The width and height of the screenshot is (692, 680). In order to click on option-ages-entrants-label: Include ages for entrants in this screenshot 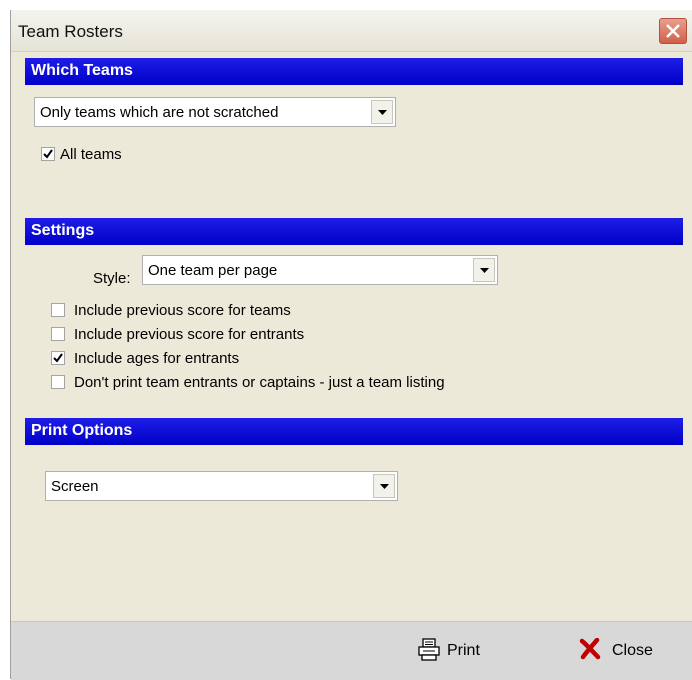, I will do `click(157, 358)`.